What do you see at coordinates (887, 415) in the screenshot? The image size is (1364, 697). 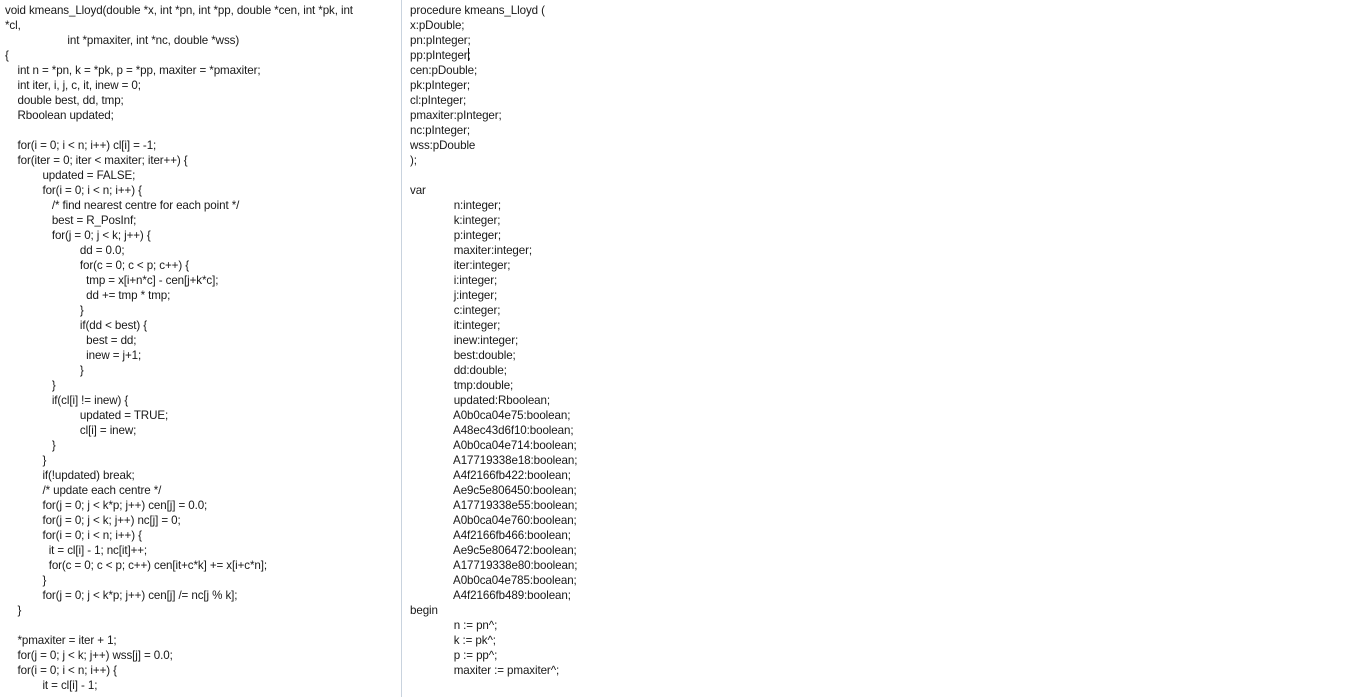 I see `code-line: A0b0ca04e75:boolean;` at bounding box center [887, 415].